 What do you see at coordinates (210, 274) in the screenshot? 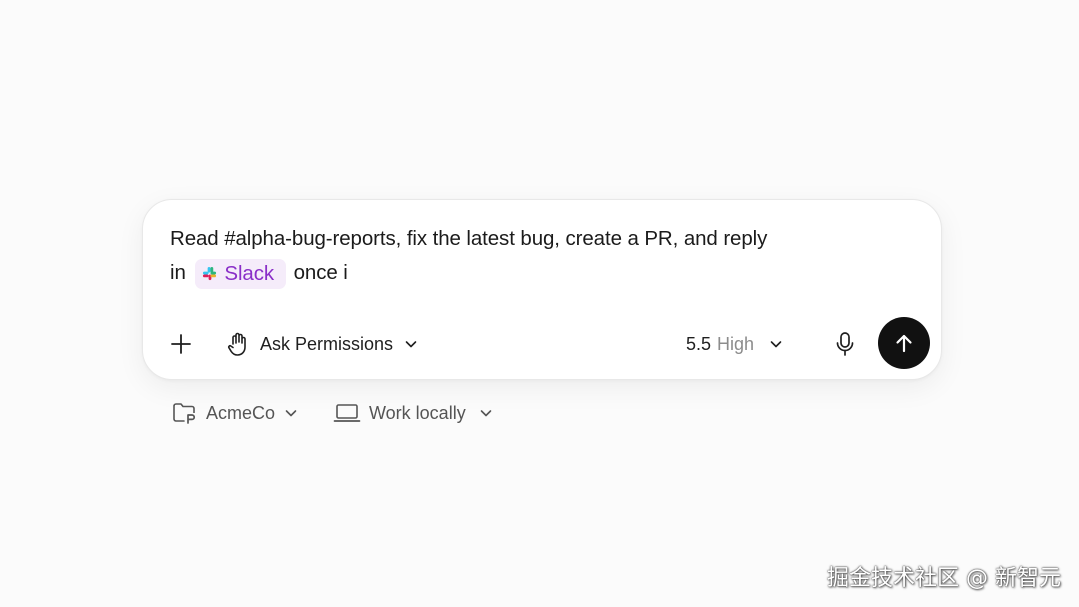
I see `slack-icon` at bounding box center [210, 274].